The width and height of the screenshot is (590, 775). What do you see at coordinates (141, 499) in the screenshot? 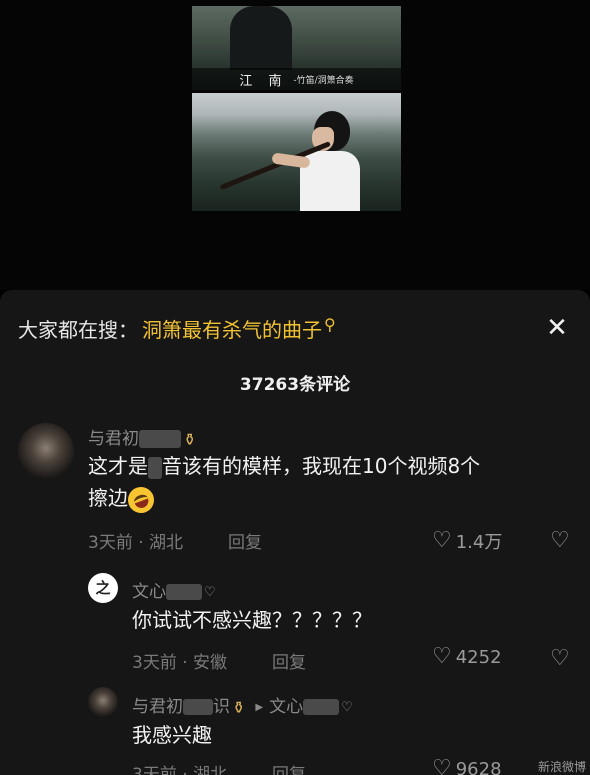
I see `rolling-laugh-emoji` at bounding box center [141, 499].